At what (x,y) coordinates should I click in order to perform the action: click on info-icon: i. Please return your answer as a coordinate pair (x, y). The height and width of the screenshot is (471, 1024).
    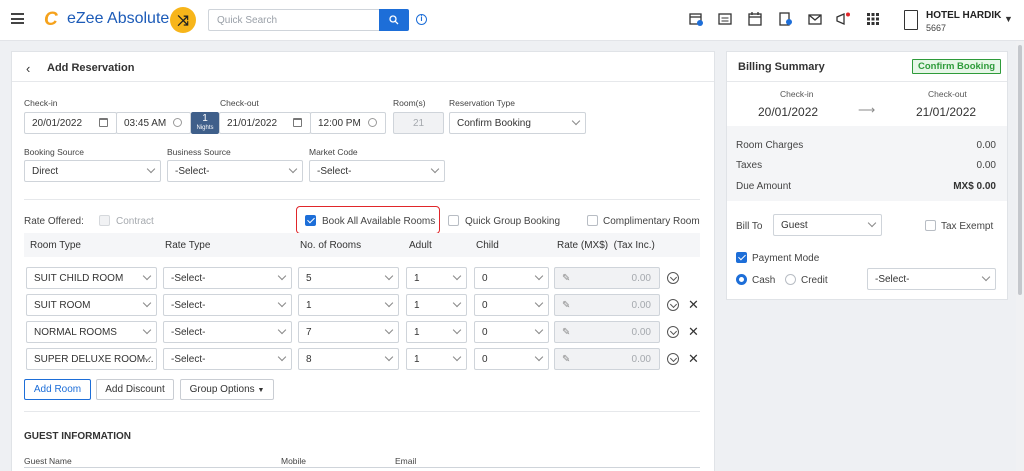
    Looking at the image, I should click on (421, 19).